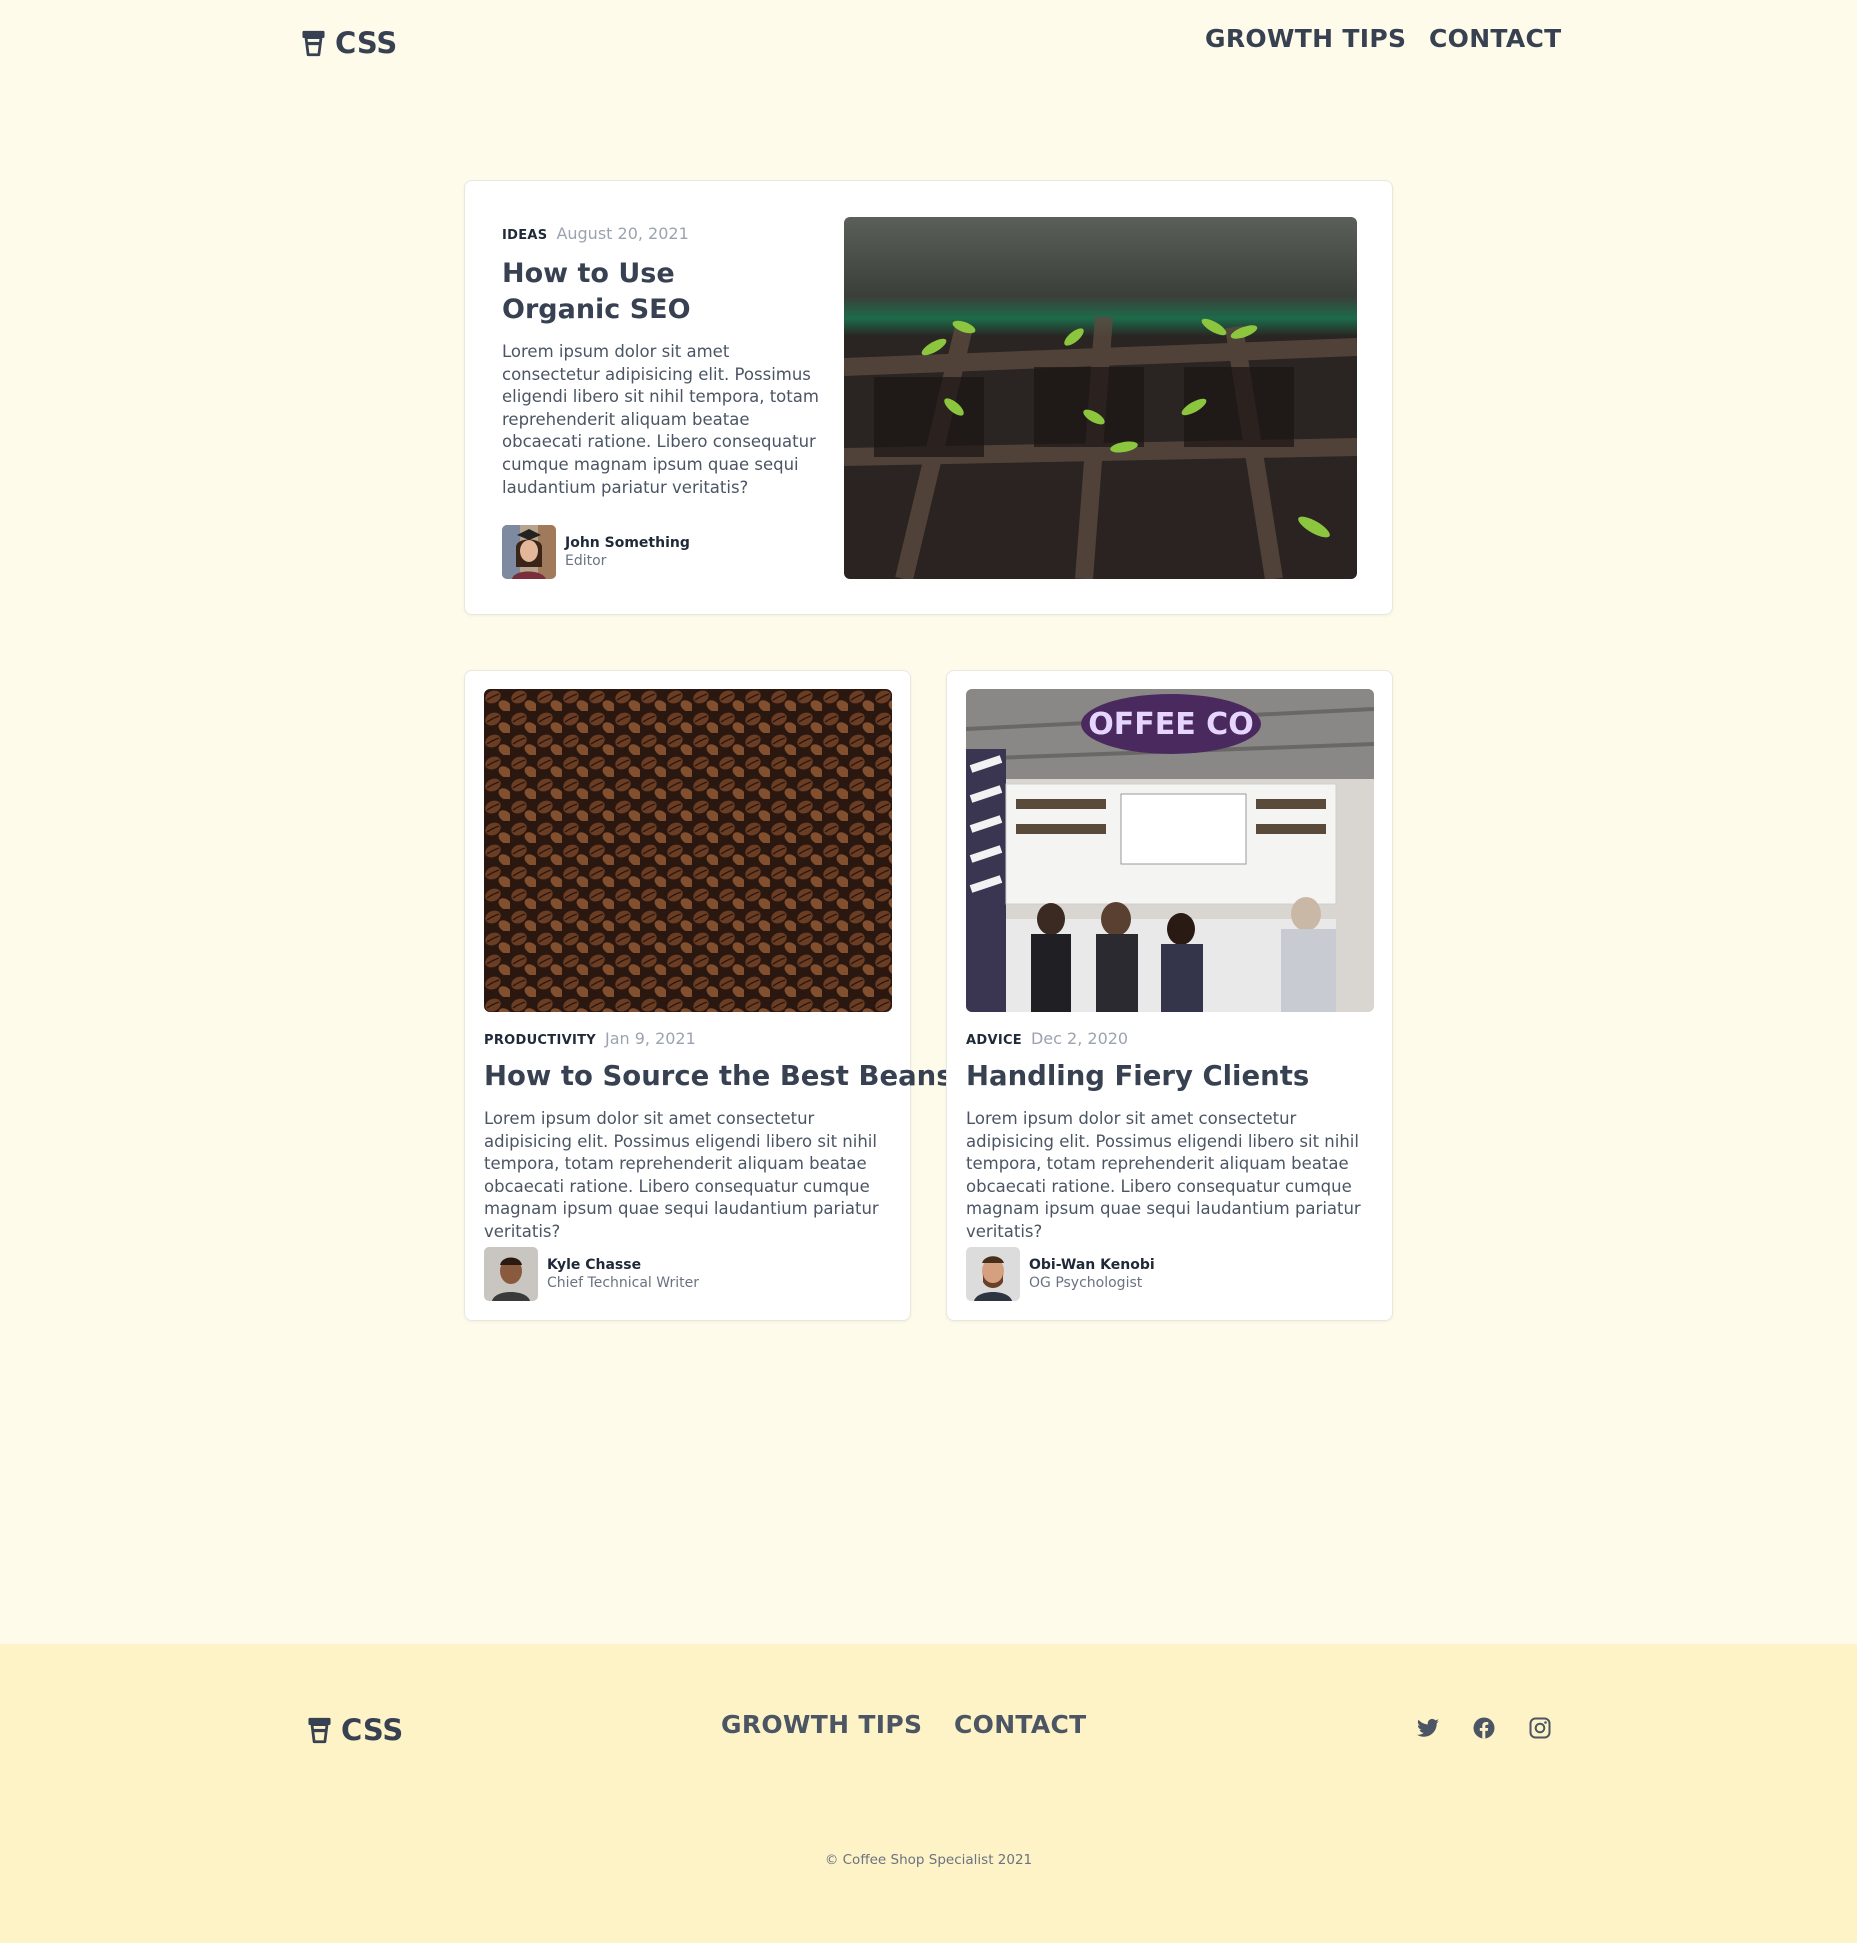  Describe the element at coordinates (1540, 1728) in the screenshot. I see `instagram-icon` at that location.